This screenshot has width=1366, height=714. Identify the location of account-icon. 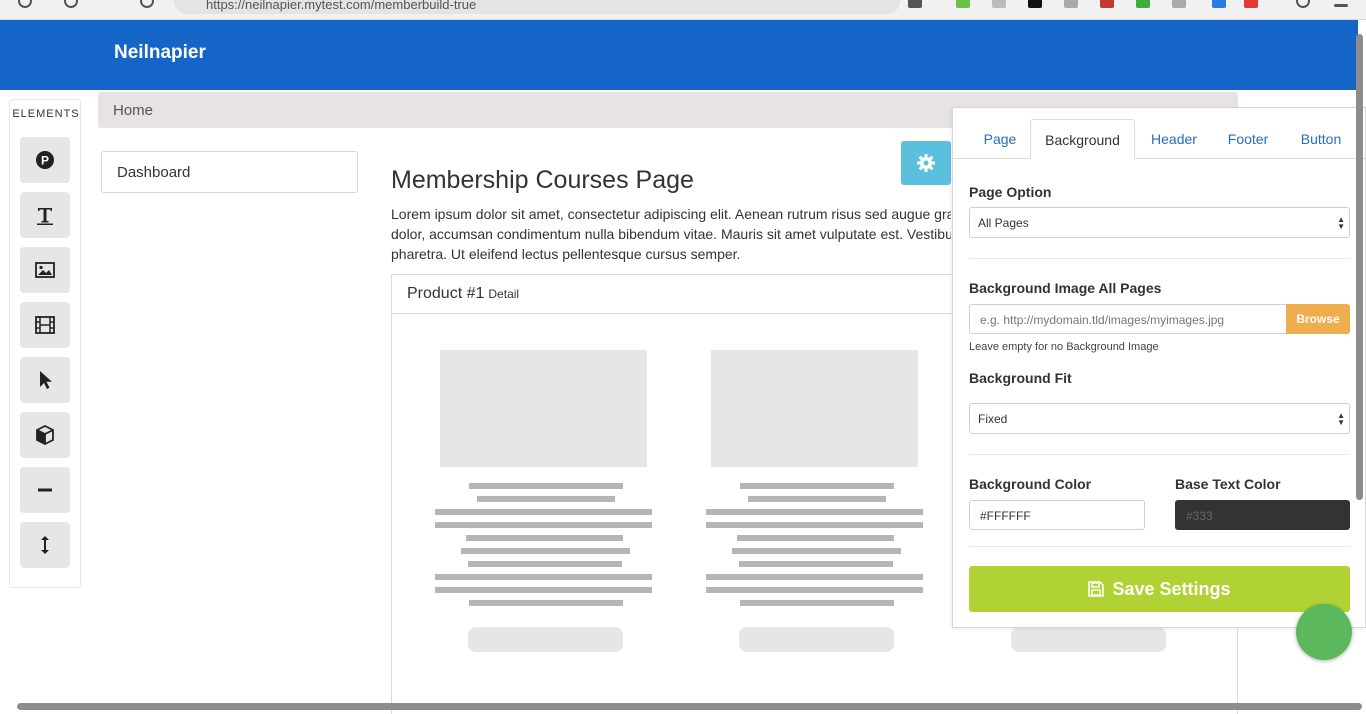
(1303, 4).